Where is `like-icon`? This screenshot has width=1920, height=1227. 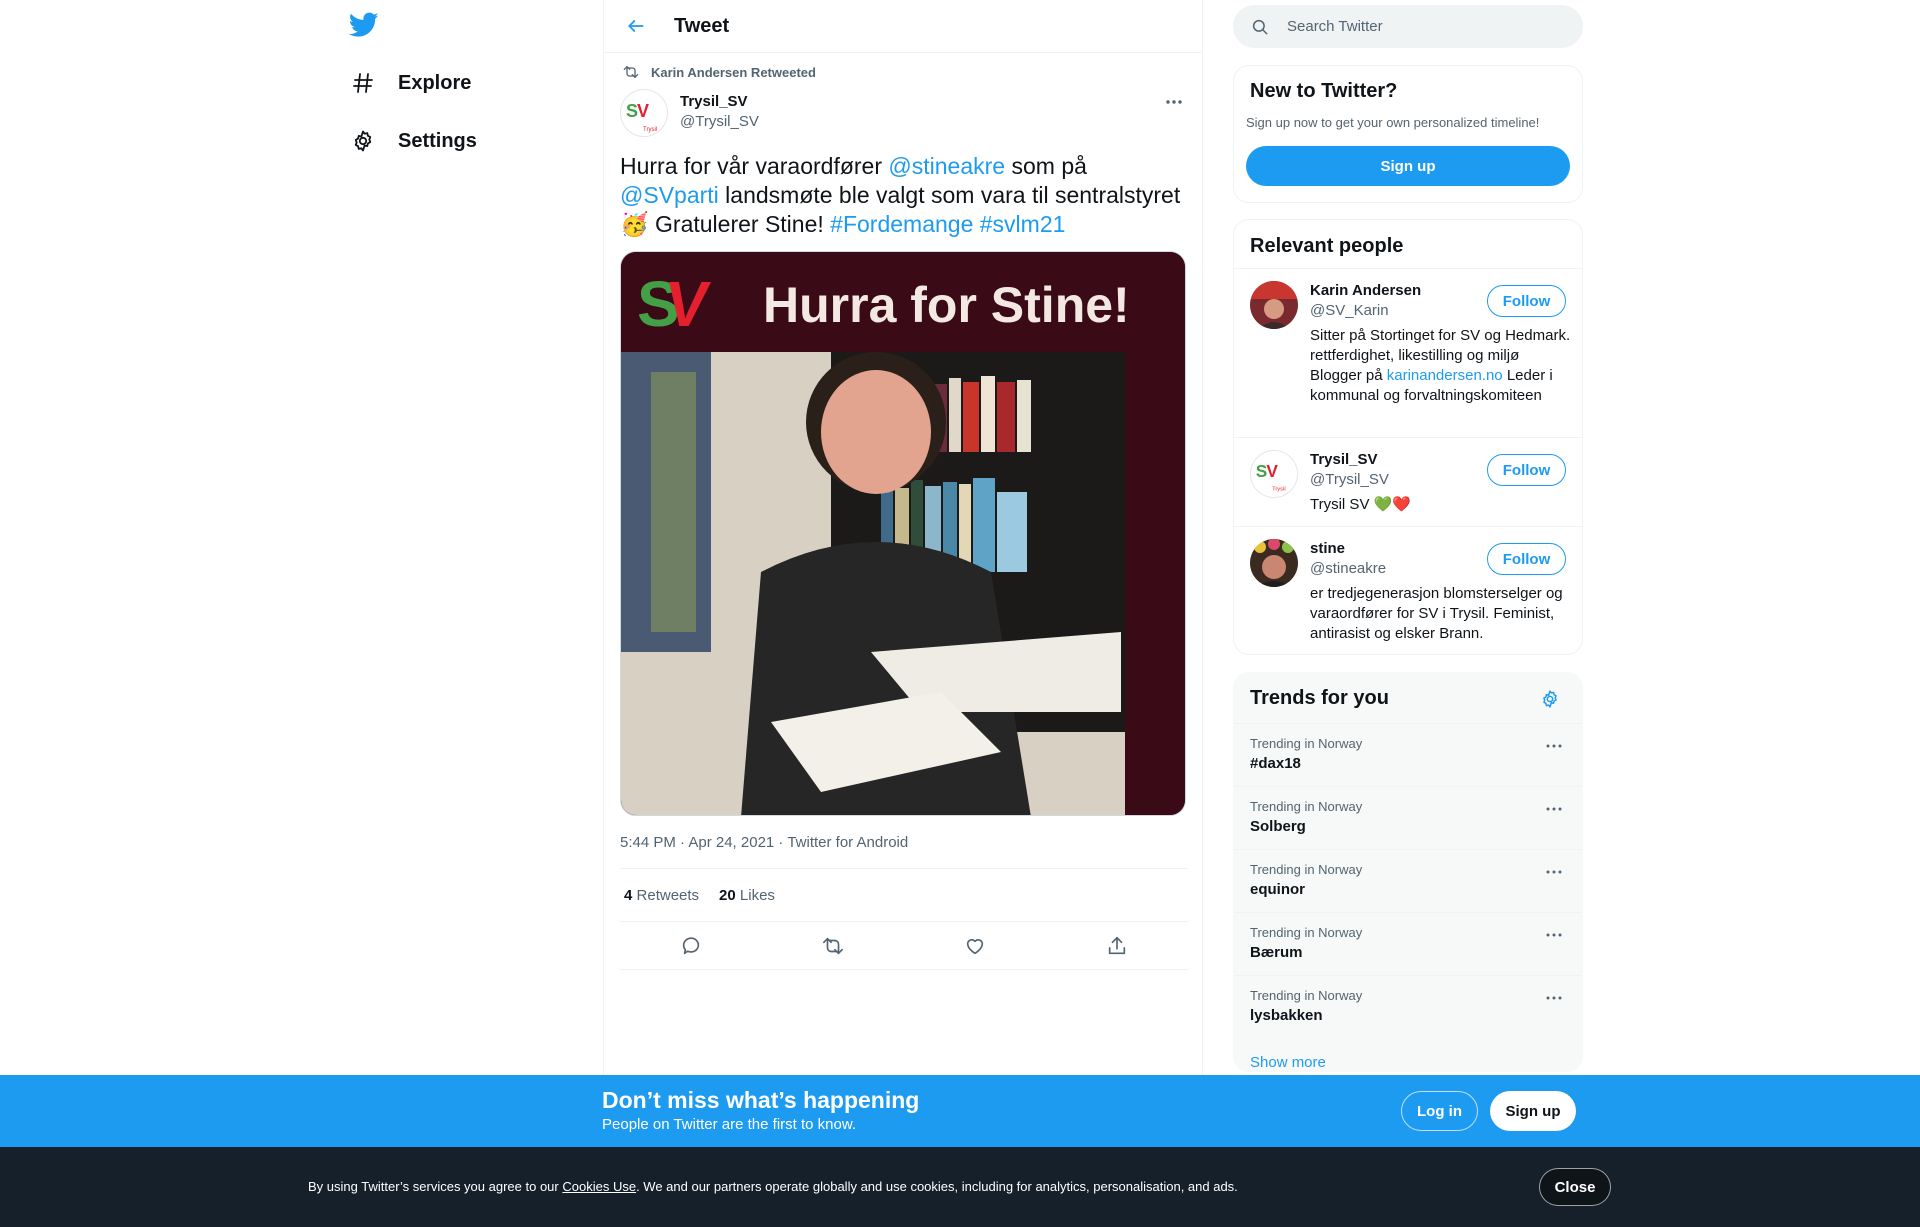
like-icon is located at coordinates (975, 946).